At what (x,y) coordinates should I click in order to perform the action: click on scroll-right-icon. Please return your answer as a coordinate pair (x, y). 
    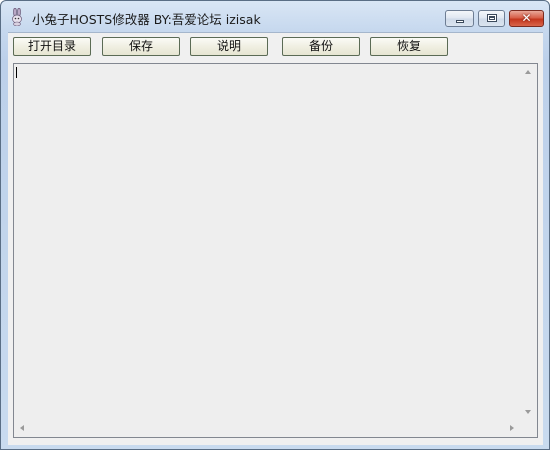
    Looking at the image, I should click on (512, 428).